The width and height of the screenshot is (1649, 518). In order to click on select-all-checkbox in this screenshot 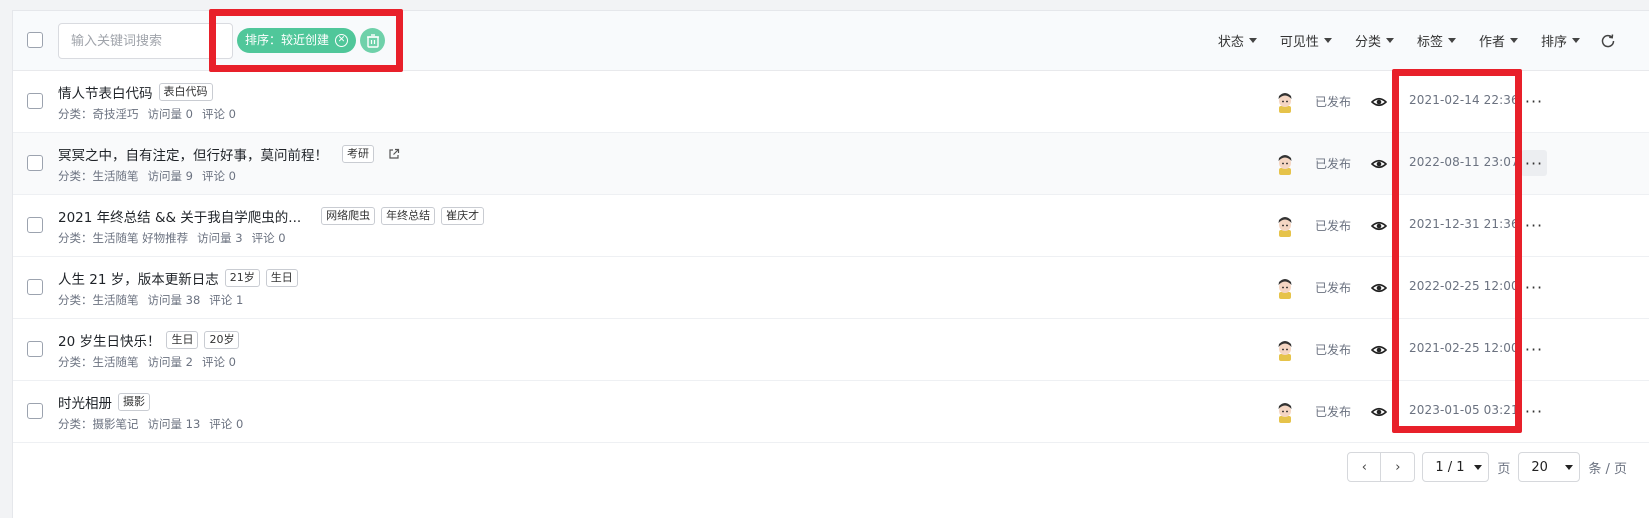, I will do `click(35, 40)`.